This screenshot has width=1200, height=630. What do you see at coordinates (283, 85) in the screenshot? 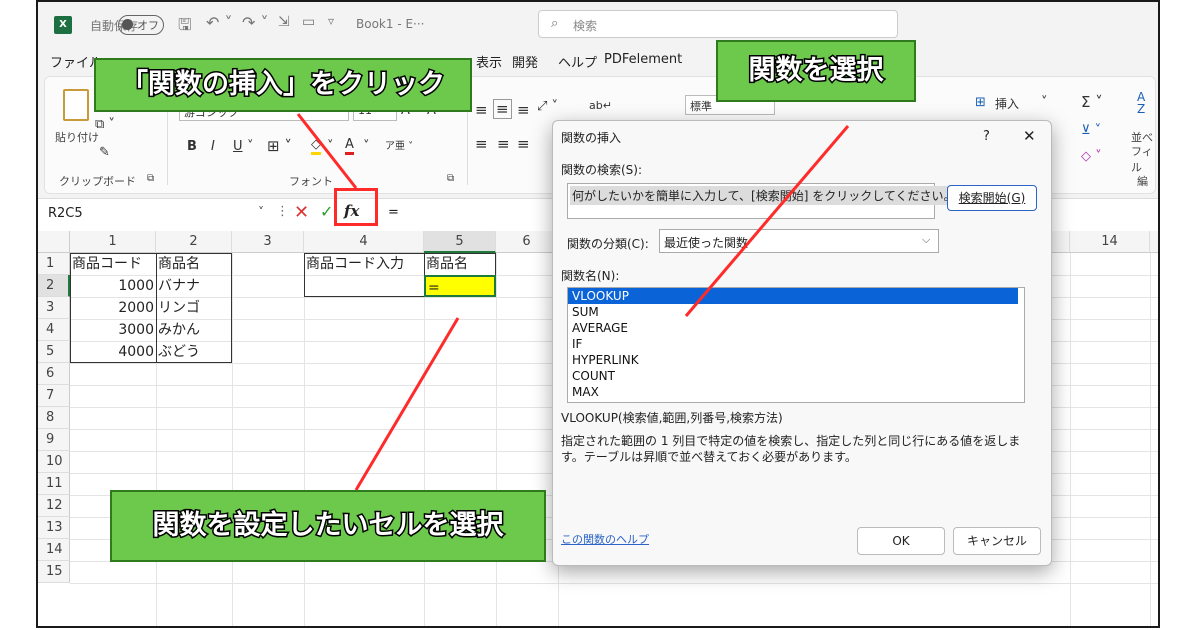
I see `callout-insert-function: 「関数の挿入」をクリック` at bounding box center [283, 85].